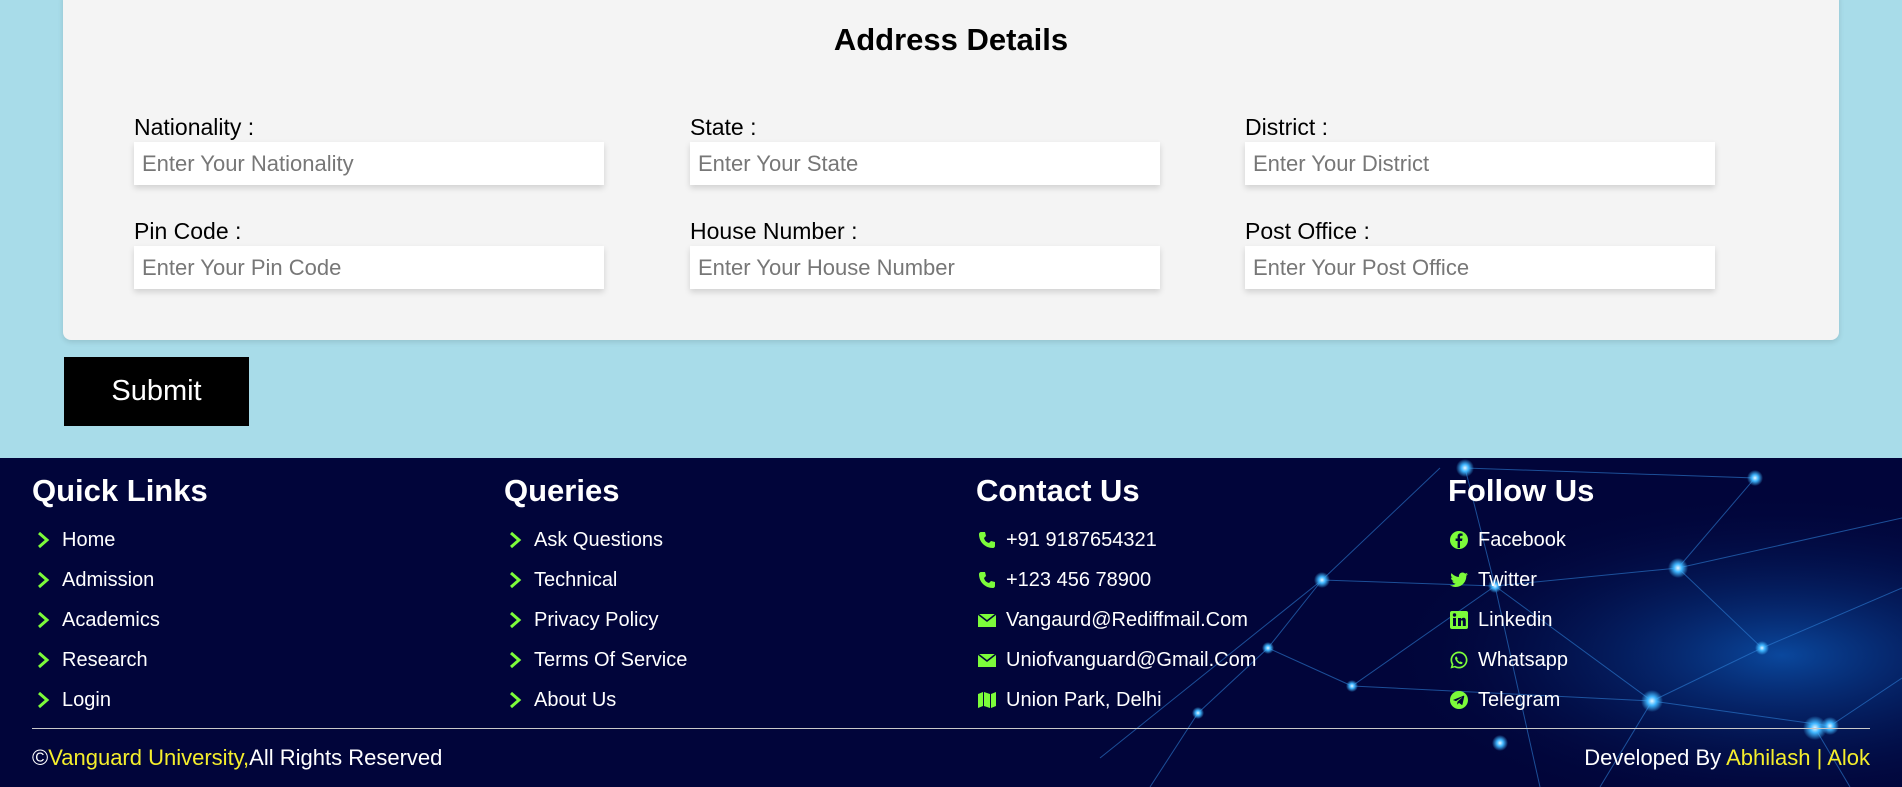  Describe the element at coordinates (951, 728) in the screenshot. I see `footer-divider` at that location.